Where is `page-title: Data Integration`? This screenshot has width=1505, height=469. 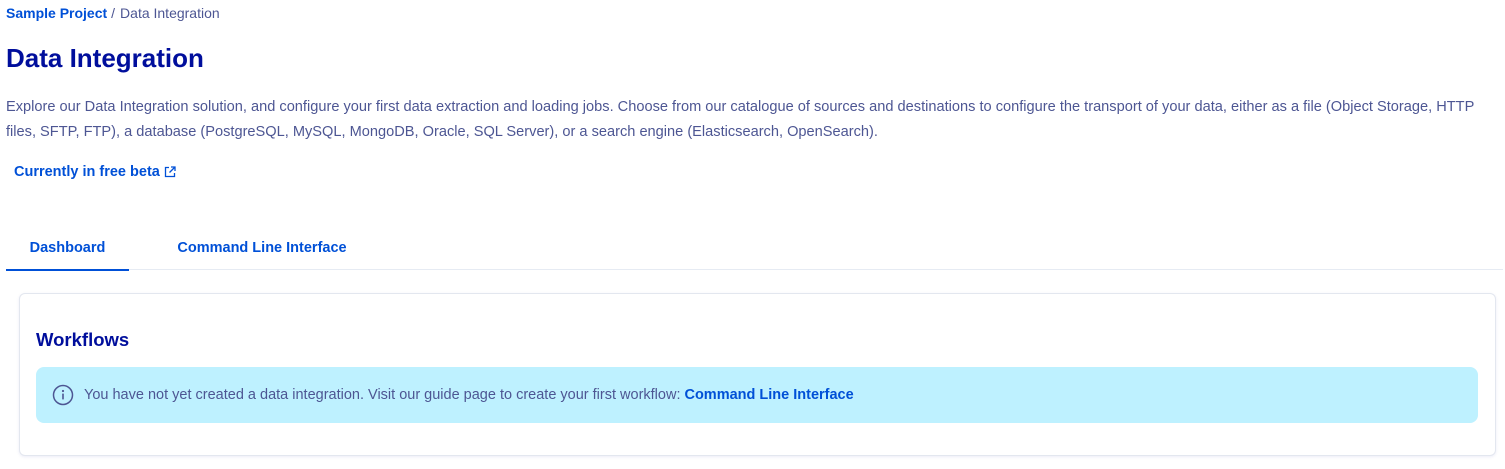 page-title: Data Integration is located at coordinates (105, 58).